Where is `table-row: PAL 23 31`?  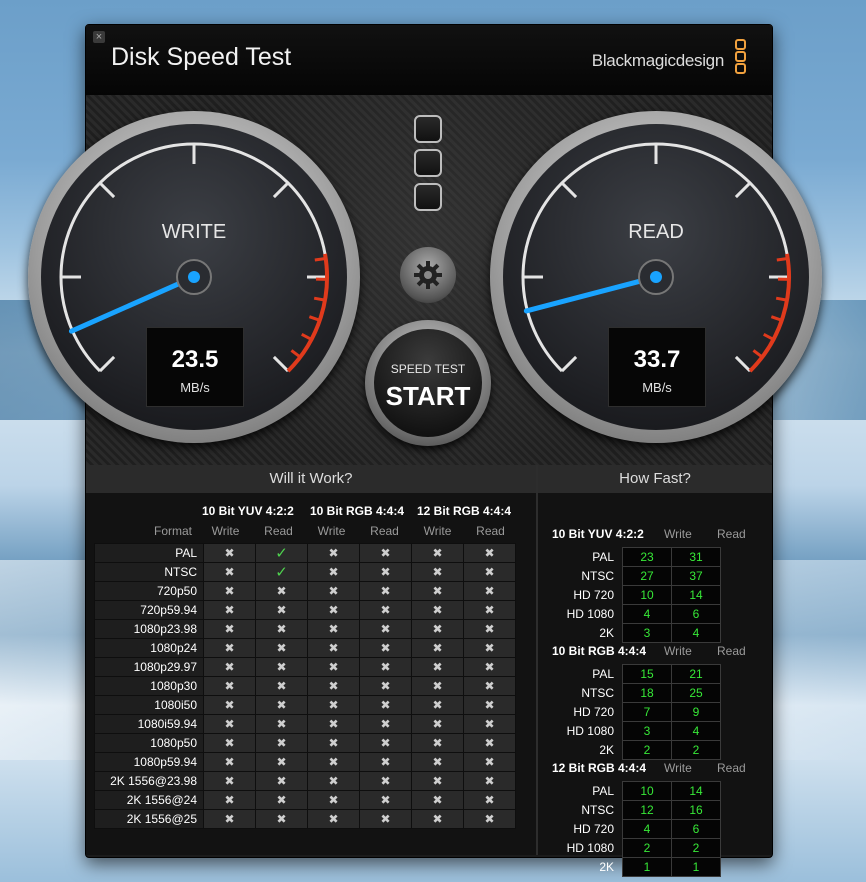 table-row: PAL 23 31 is located at coordinates (632, 557).